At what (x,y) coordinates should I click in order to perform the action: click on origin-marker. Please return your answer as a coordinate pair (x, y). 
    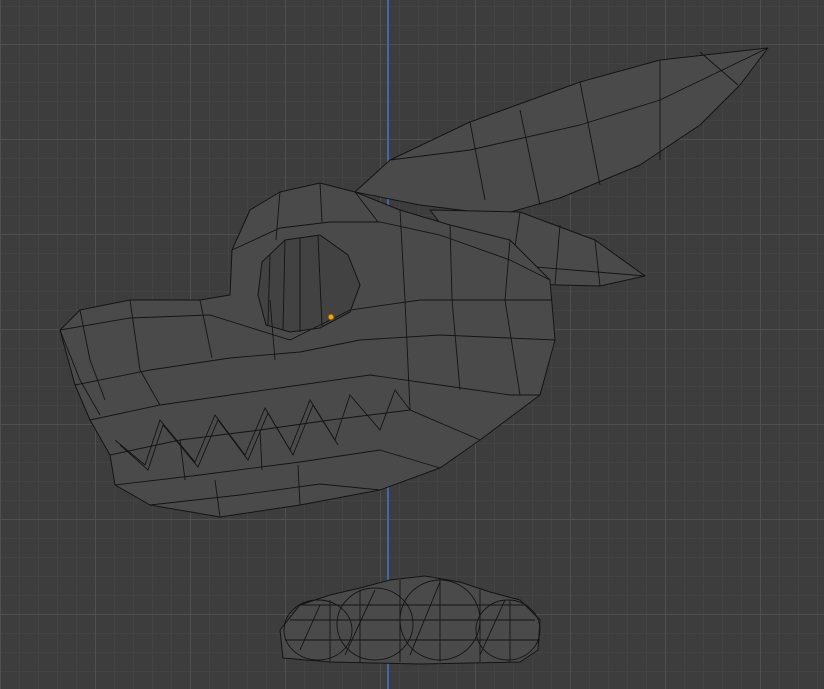
    Looking at the image, I should click on (331, 317).